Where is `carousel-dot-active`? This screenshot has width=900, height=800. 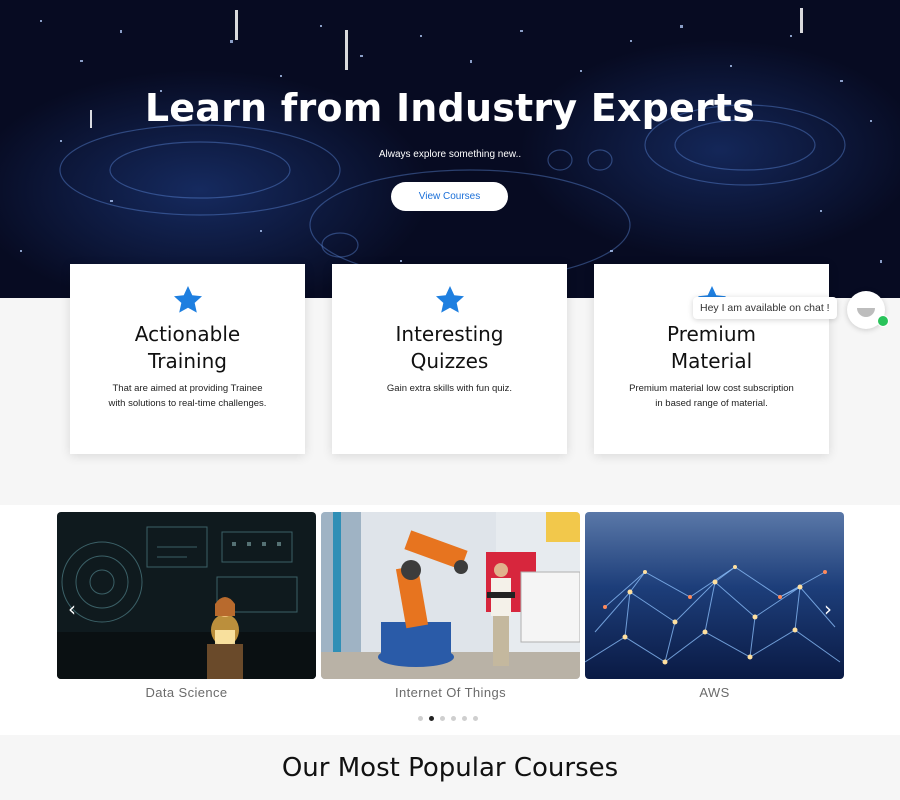 carousel-dot-active is located at coordinates (431, 718).